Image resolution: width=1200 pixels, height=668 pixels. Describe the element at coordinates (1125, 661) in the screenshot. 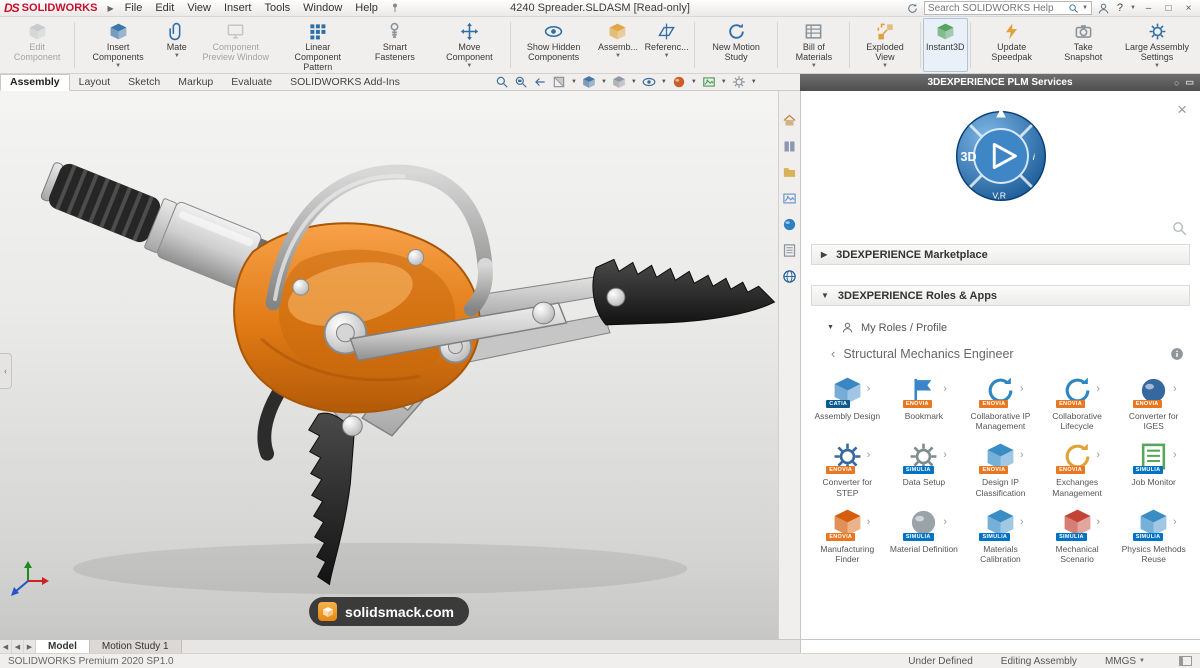

I see `units-selector: MMGS ▼` at that location.